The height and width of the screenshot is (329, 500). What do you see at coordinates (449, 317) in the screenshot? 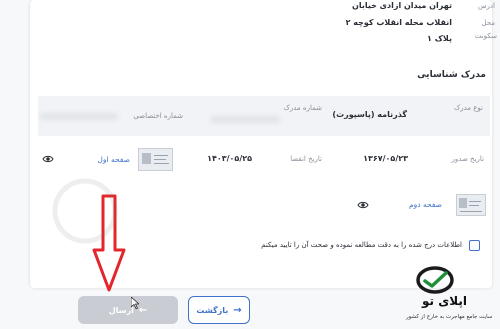
I see `brand-tagline: سایت جامع مهاجرت به خارج از کشور` at bounding box center [449, 317].